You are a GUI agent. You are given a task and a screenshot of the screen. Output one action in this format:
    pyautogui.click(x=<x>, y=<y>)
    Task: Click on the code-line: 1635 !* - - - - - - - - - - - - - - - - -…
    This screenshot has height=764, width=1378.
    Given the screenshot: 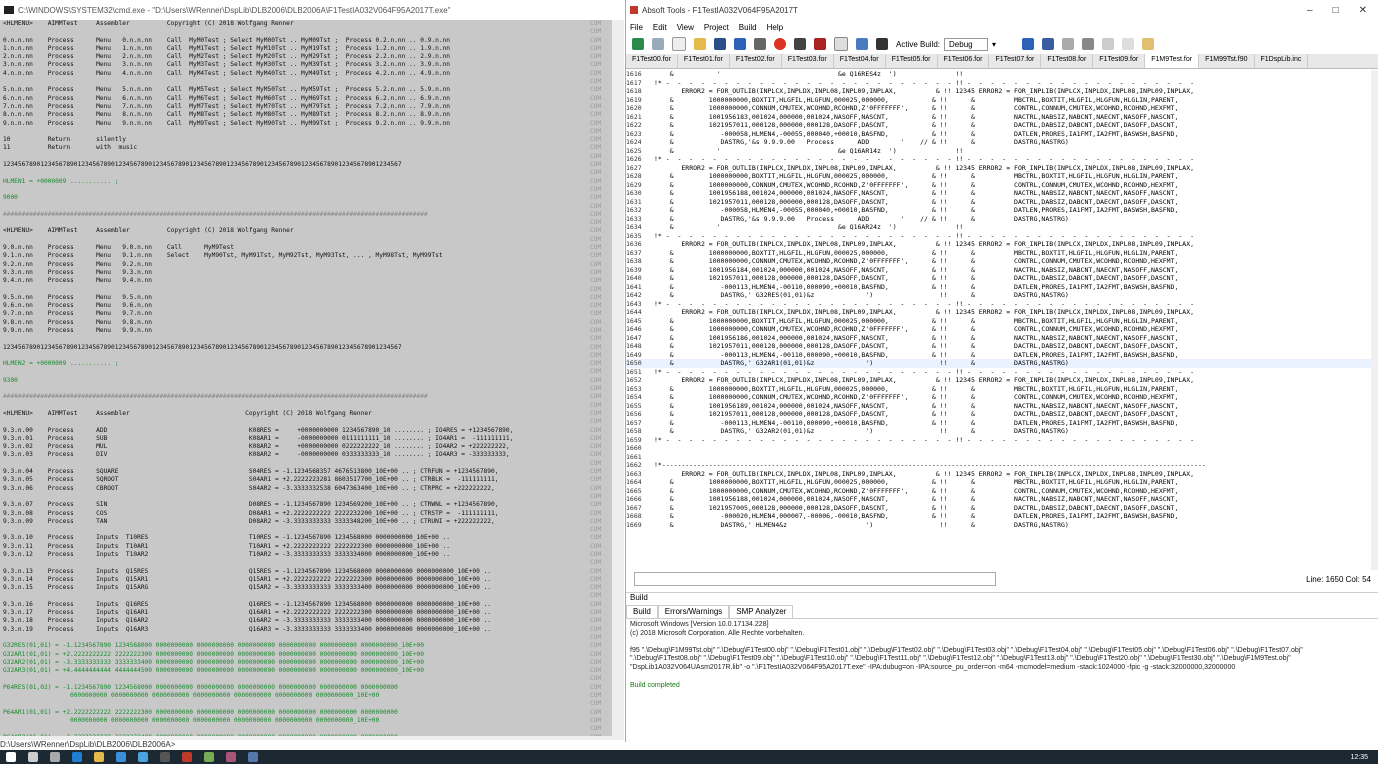 What is the action you would take?
    pyautogui.click(x=998, y=236)
    